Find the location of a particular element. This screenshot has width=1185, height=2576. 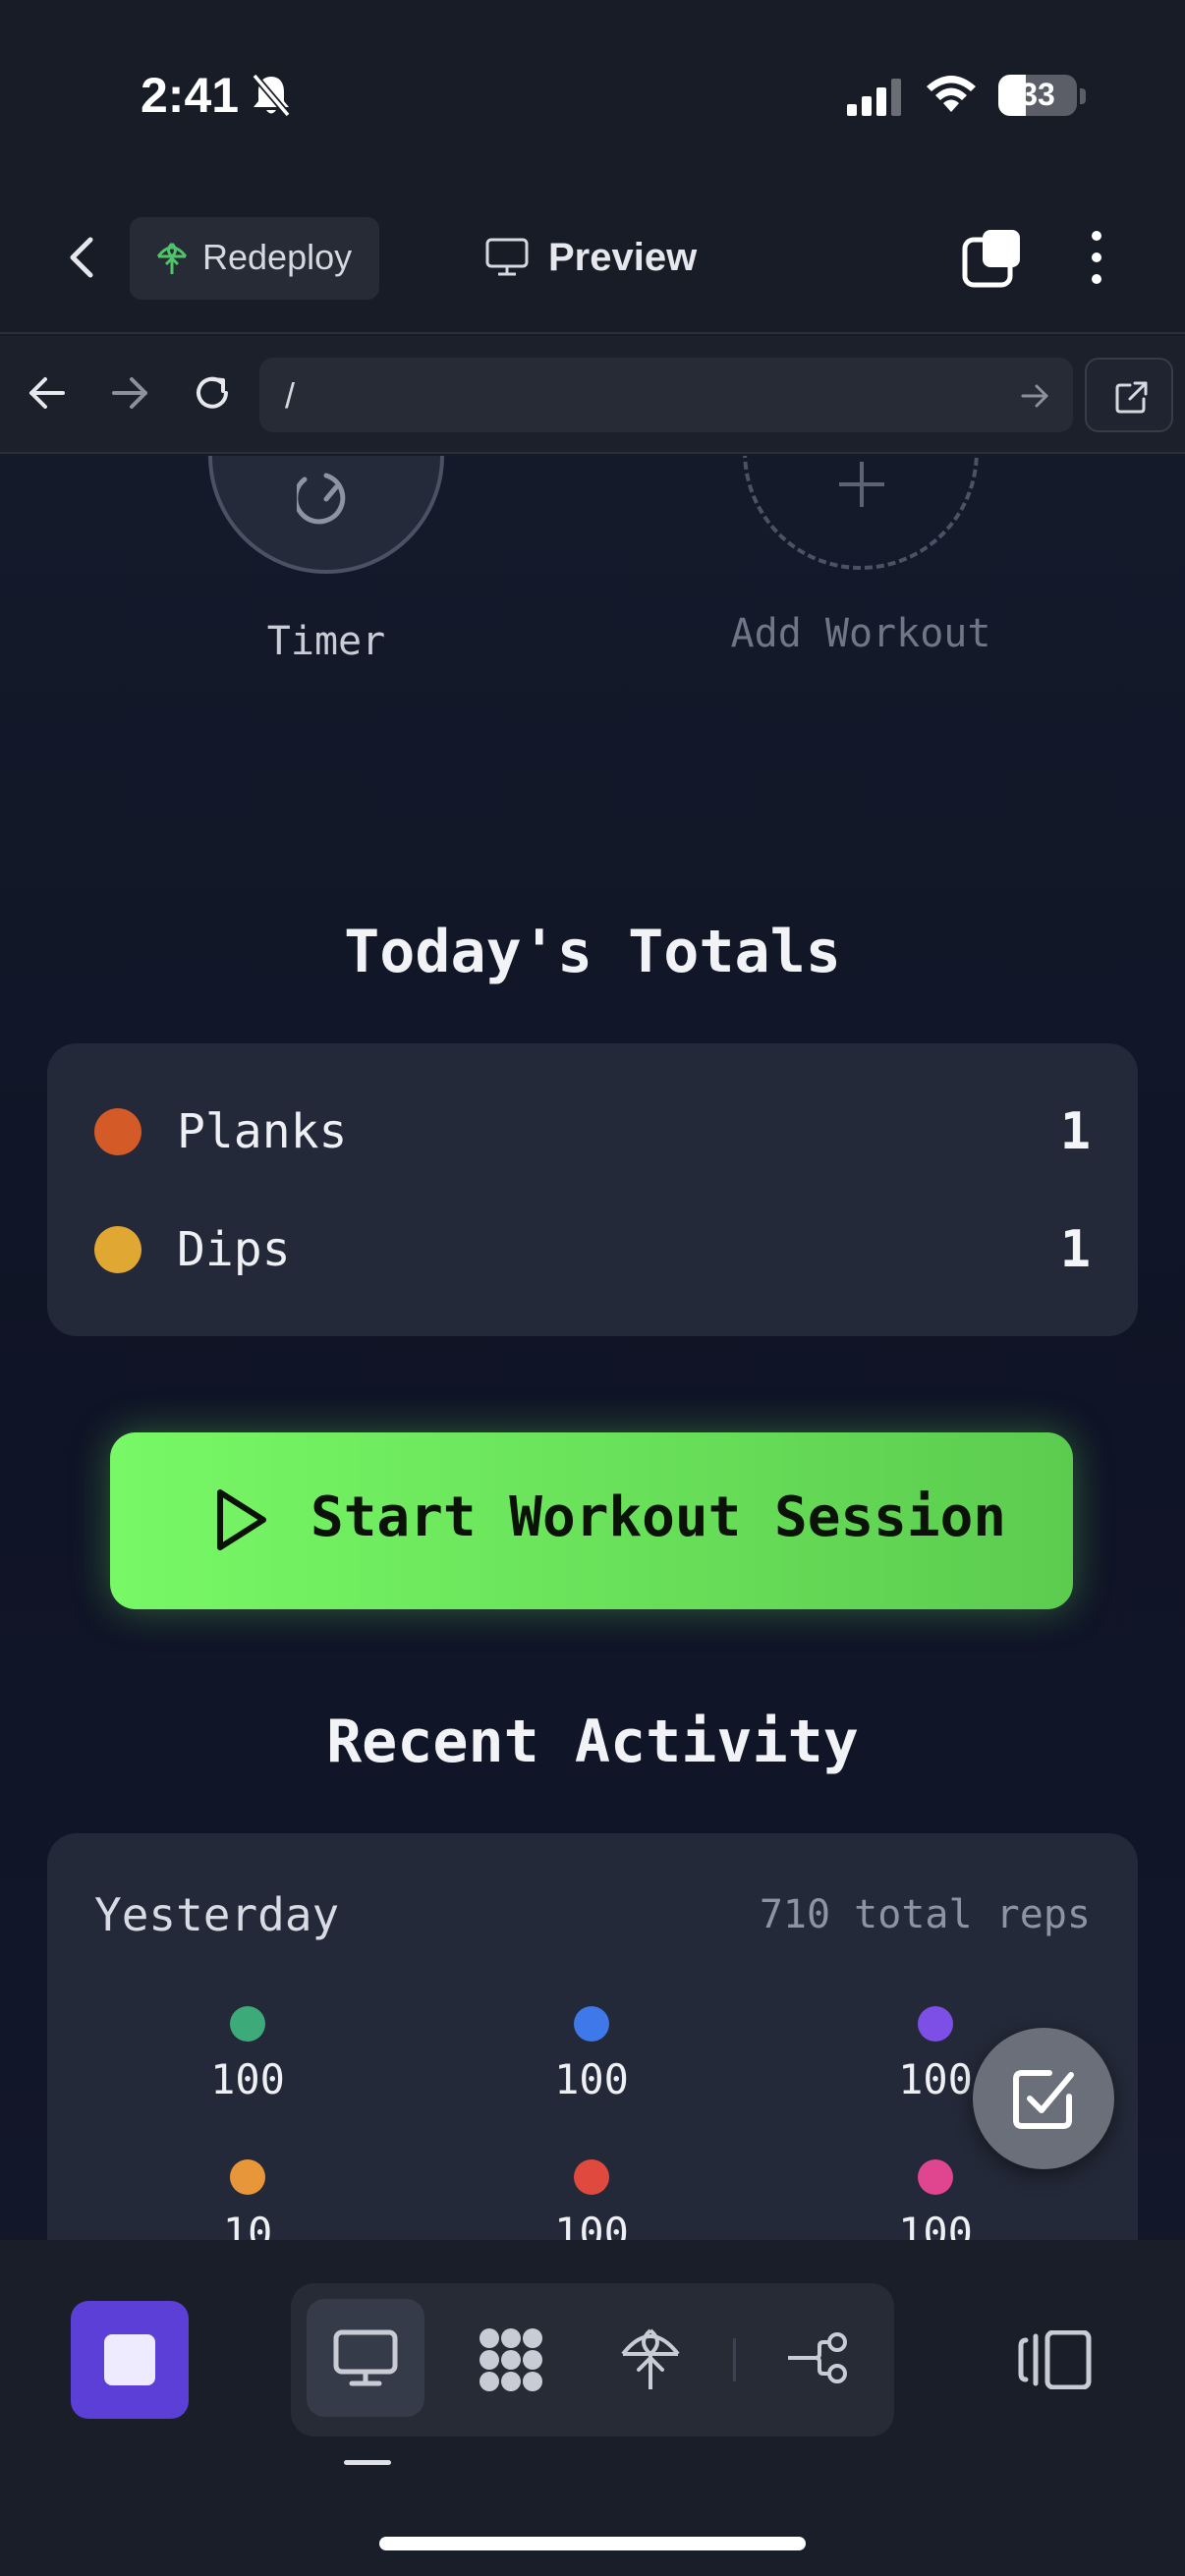

status-bar: 2:41 33 is located at coordinates (592, 98).